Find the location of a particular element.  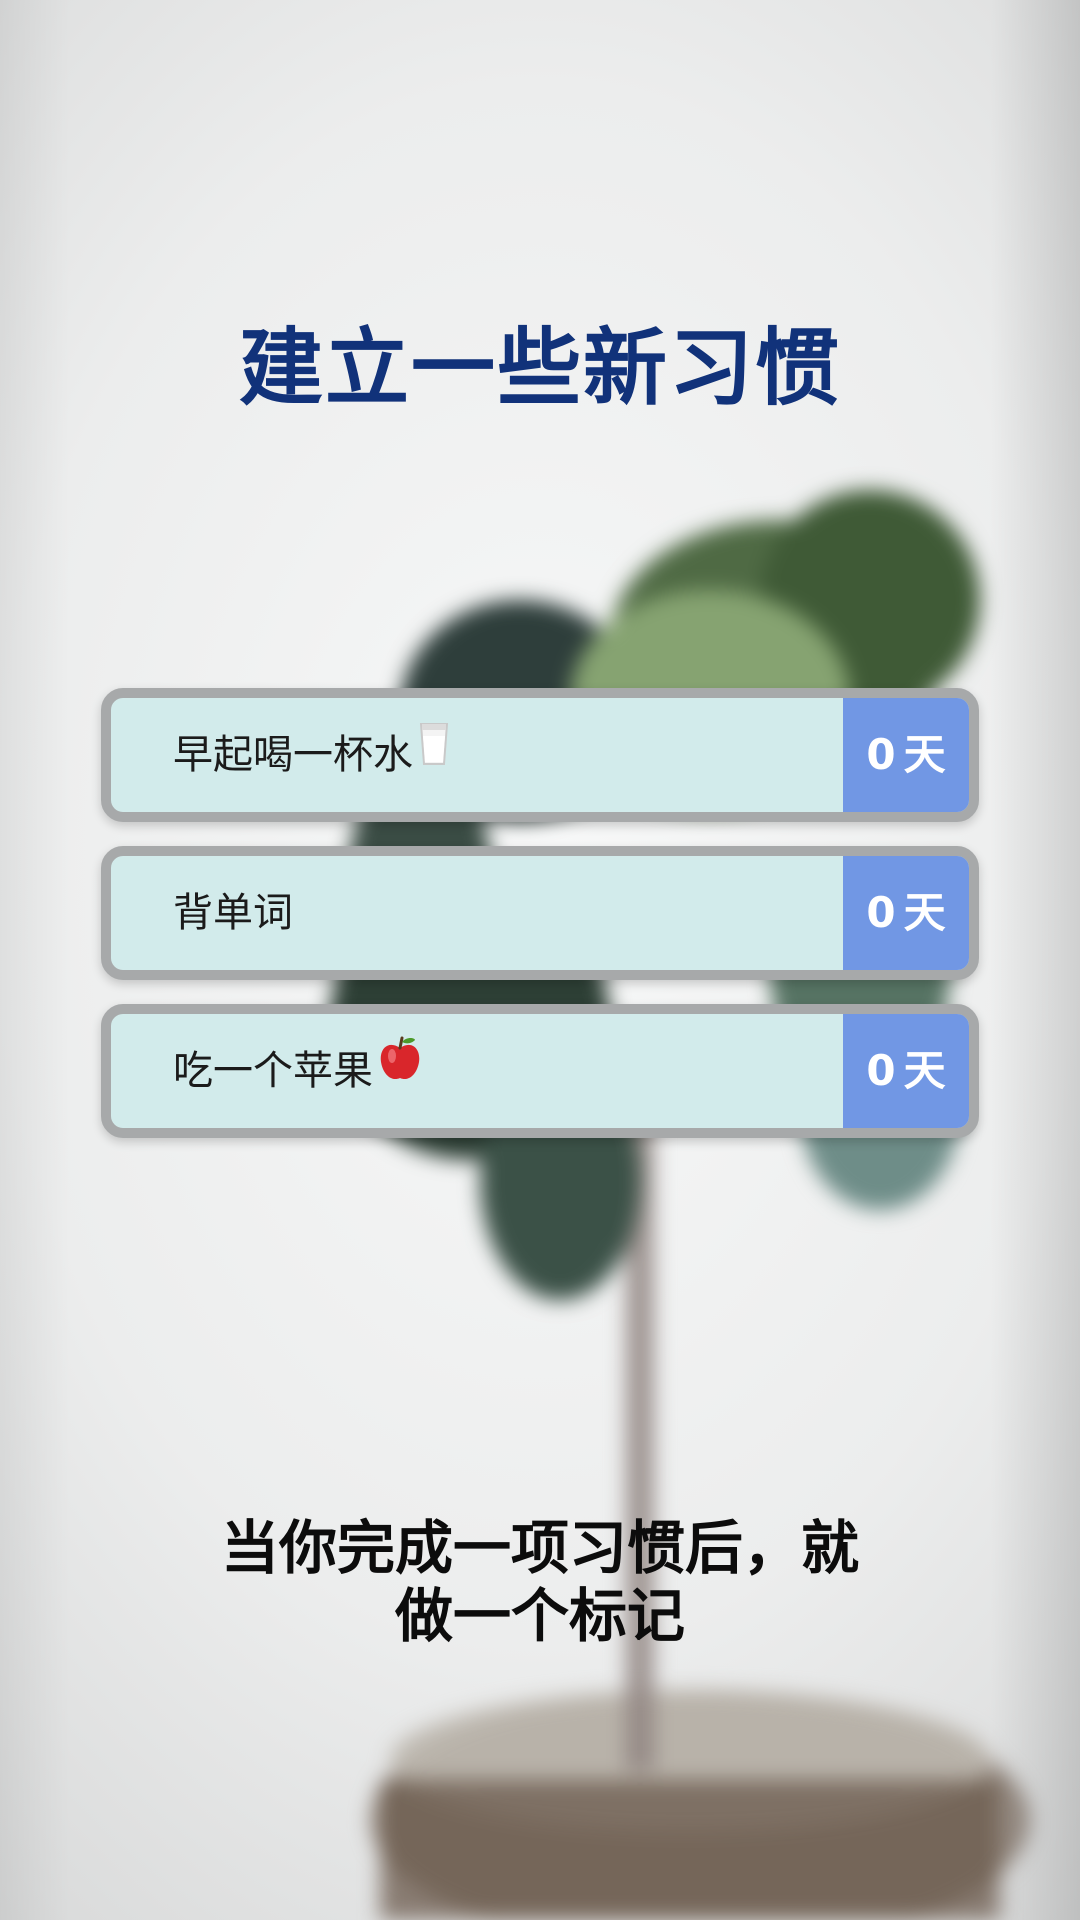

page-title: 建立一些新习惯 is located at coordinates (539, 368).